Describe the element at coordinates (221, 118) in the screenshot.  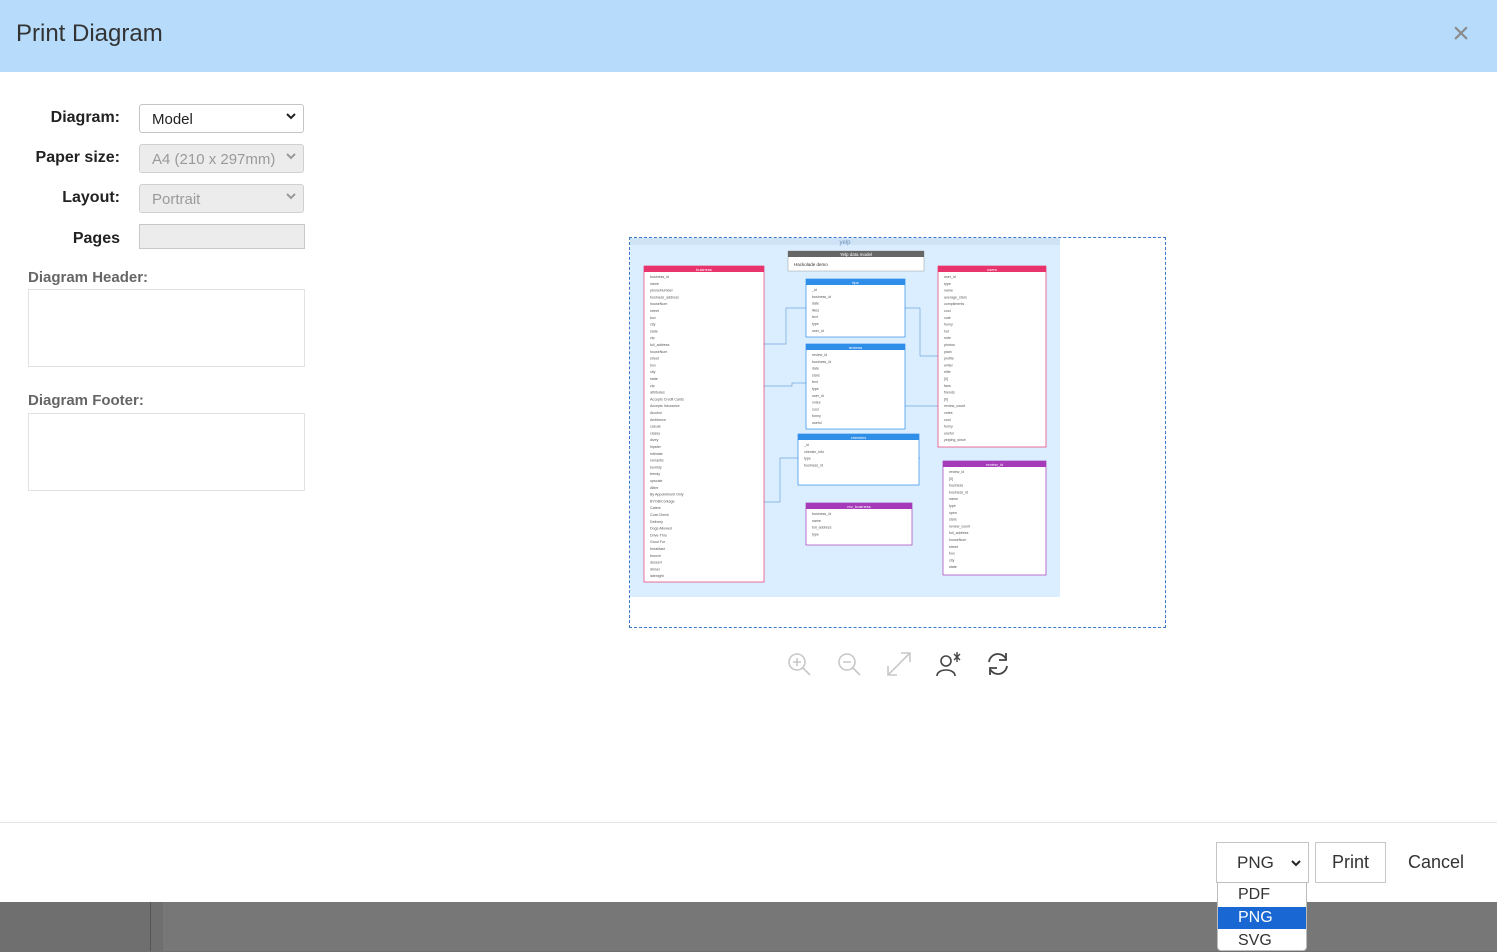
I see `diagram-select: Model` at that location.